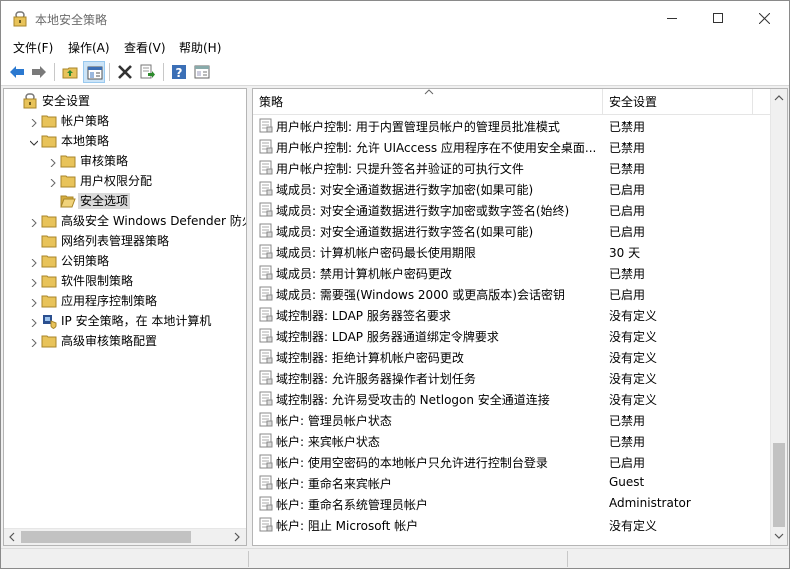 The width and height of the screenshot is (790, 569). What do you see at coordinates (125, 321) in the screenshot?
I see `tree-item: IP 安全策略，在 本地计算机` at bounding box center [125, 321].